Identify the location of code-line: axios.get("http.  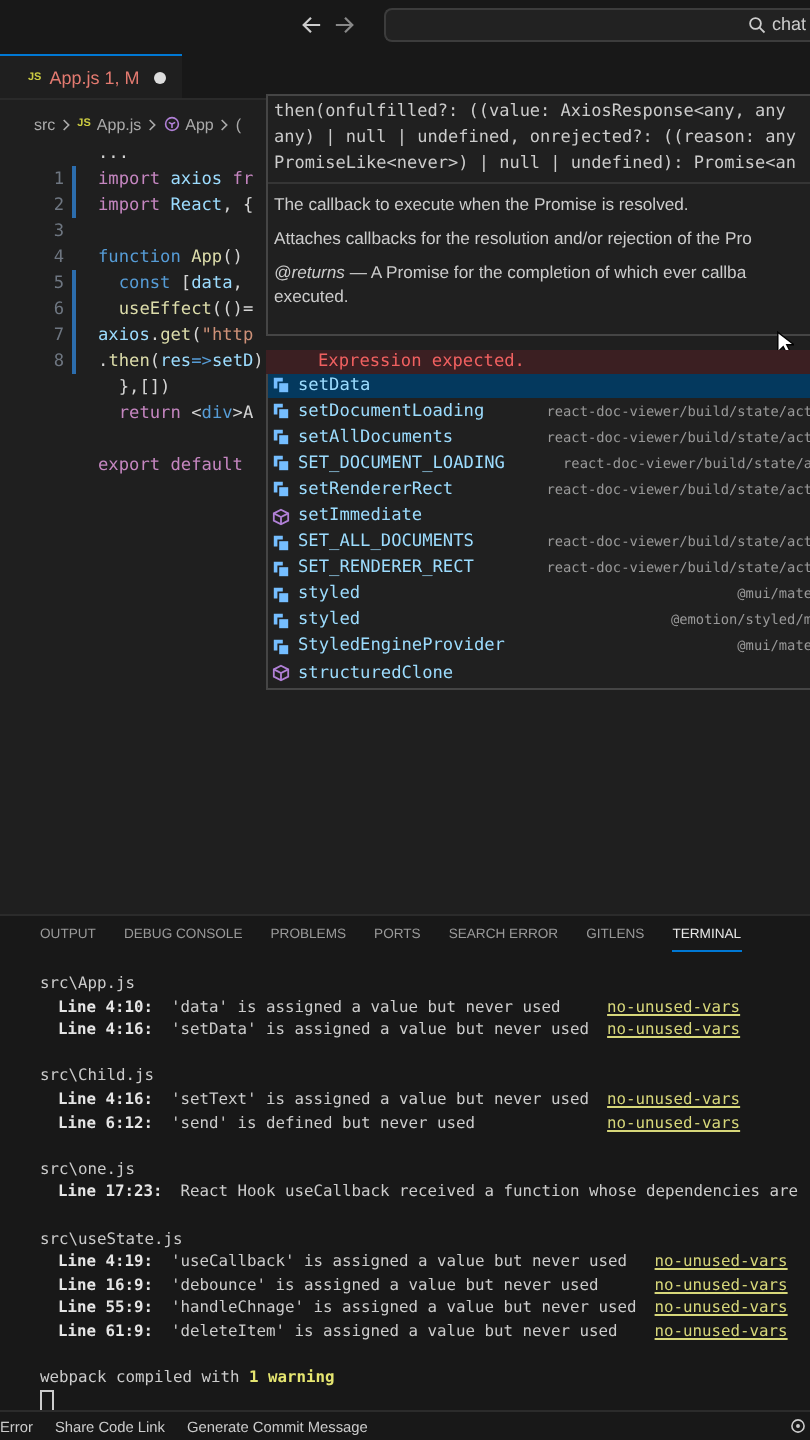
(176, 335).